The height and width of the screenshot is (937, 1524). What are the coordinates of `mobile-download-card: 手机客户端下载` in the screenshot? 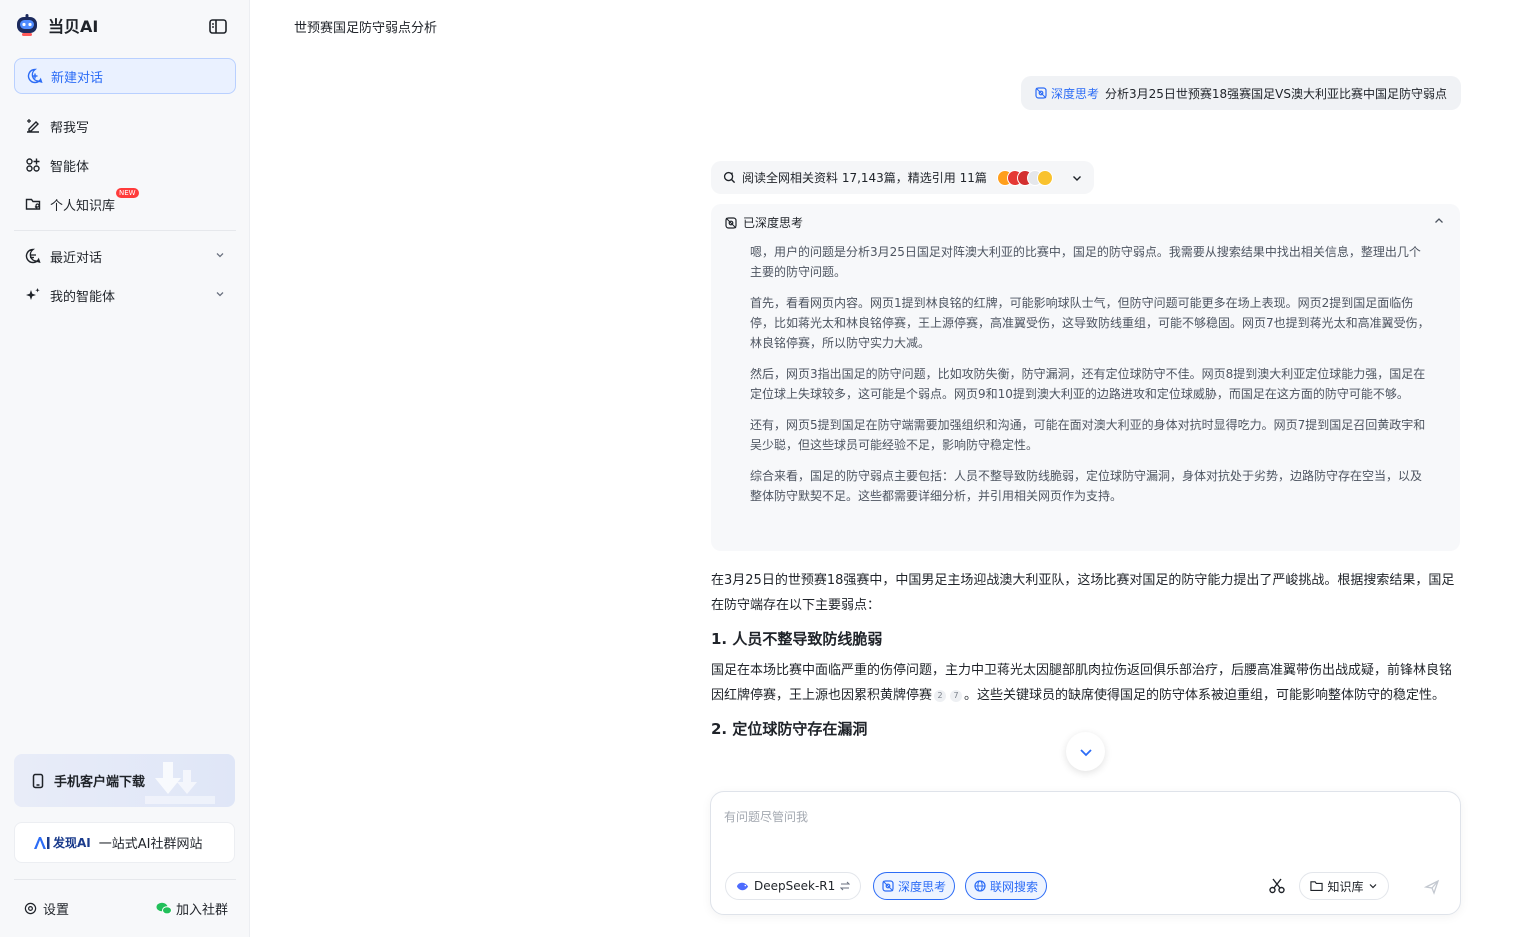 It's located at (124, 780).